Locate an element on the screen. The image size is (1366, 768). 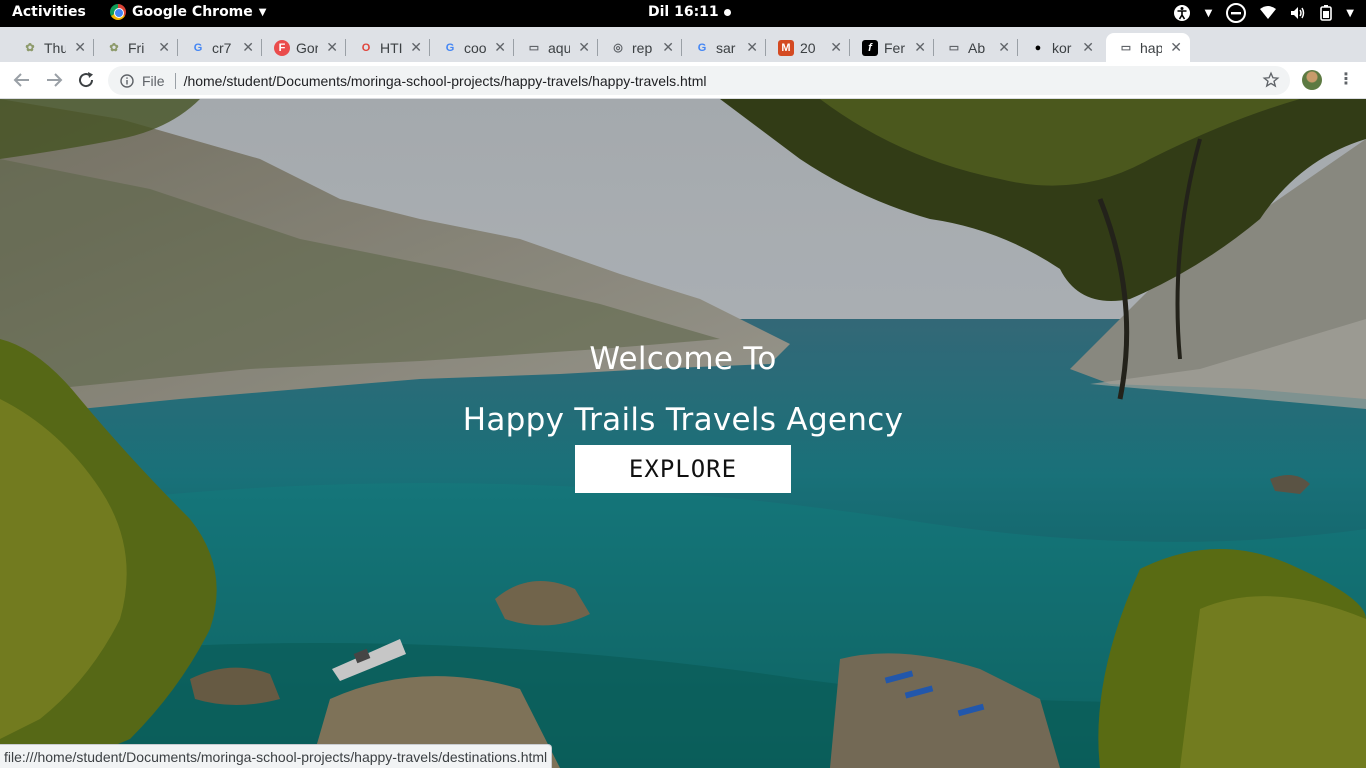
spiral-icon: ◎ is located at coordinates (618, 48).